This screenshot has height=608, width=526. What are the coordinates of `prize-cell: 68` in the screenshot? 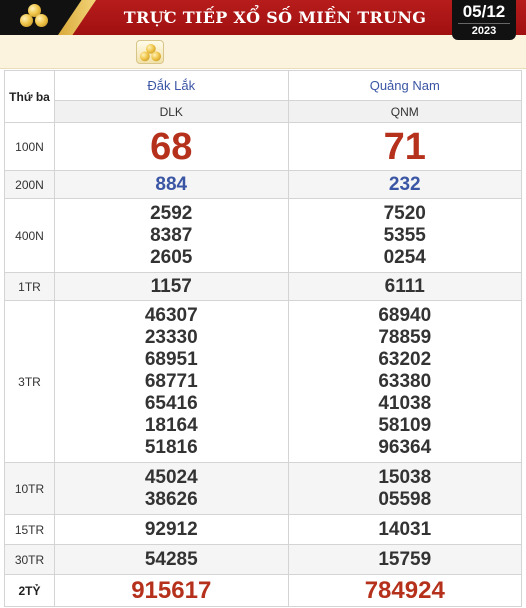 It's located at (171, 146).